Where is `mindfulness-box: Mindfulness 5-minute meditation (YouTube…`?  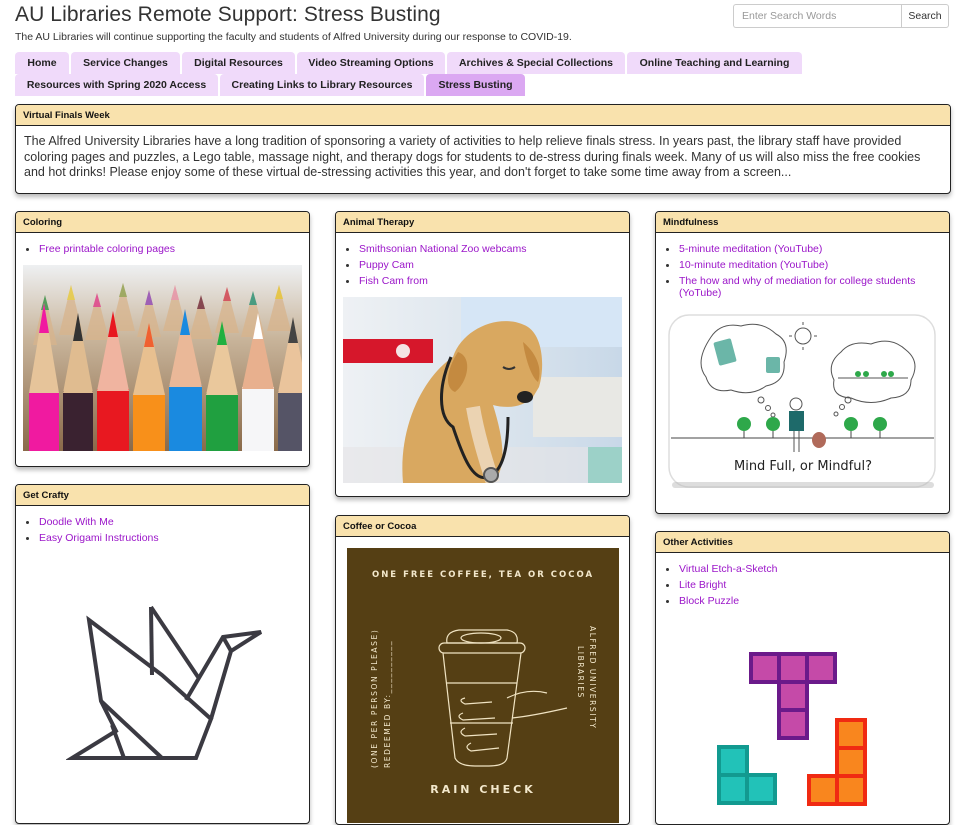 mindfulness-box: Mindfulness 5-minute meditation (YouTube… is located at coordinates (802, 362).